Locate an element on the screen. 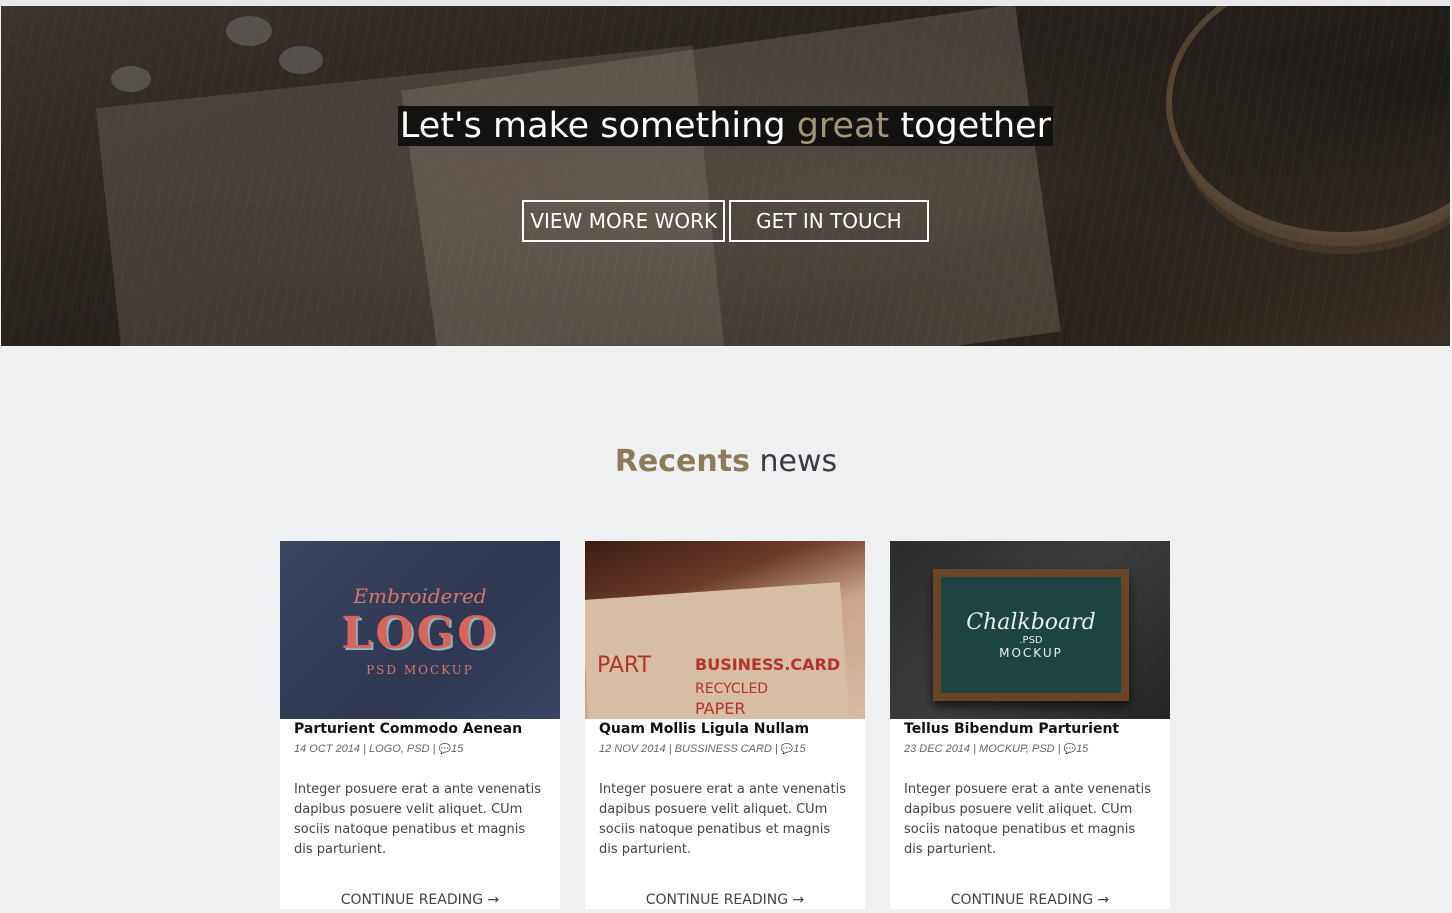 The image size is (1452, 913). get-in-touch-button: GET IN TOUCH is located at coordinates (829, 221).